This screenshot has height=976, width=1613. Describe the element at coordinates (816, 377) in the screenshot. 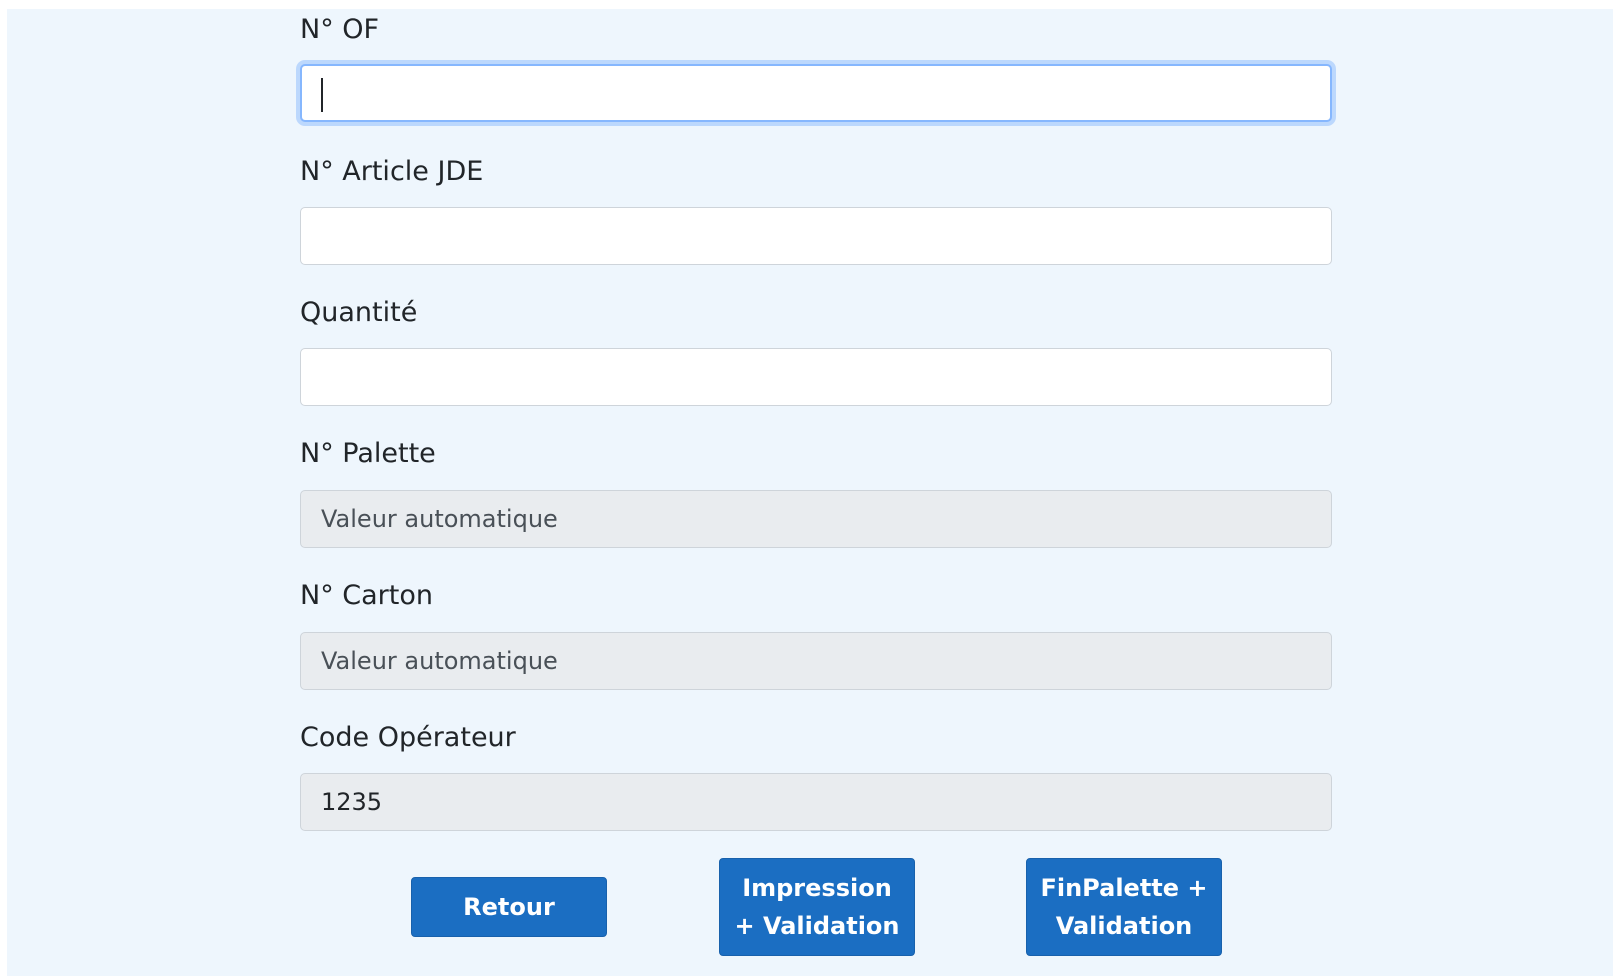

I see `quantity-input` at that location.